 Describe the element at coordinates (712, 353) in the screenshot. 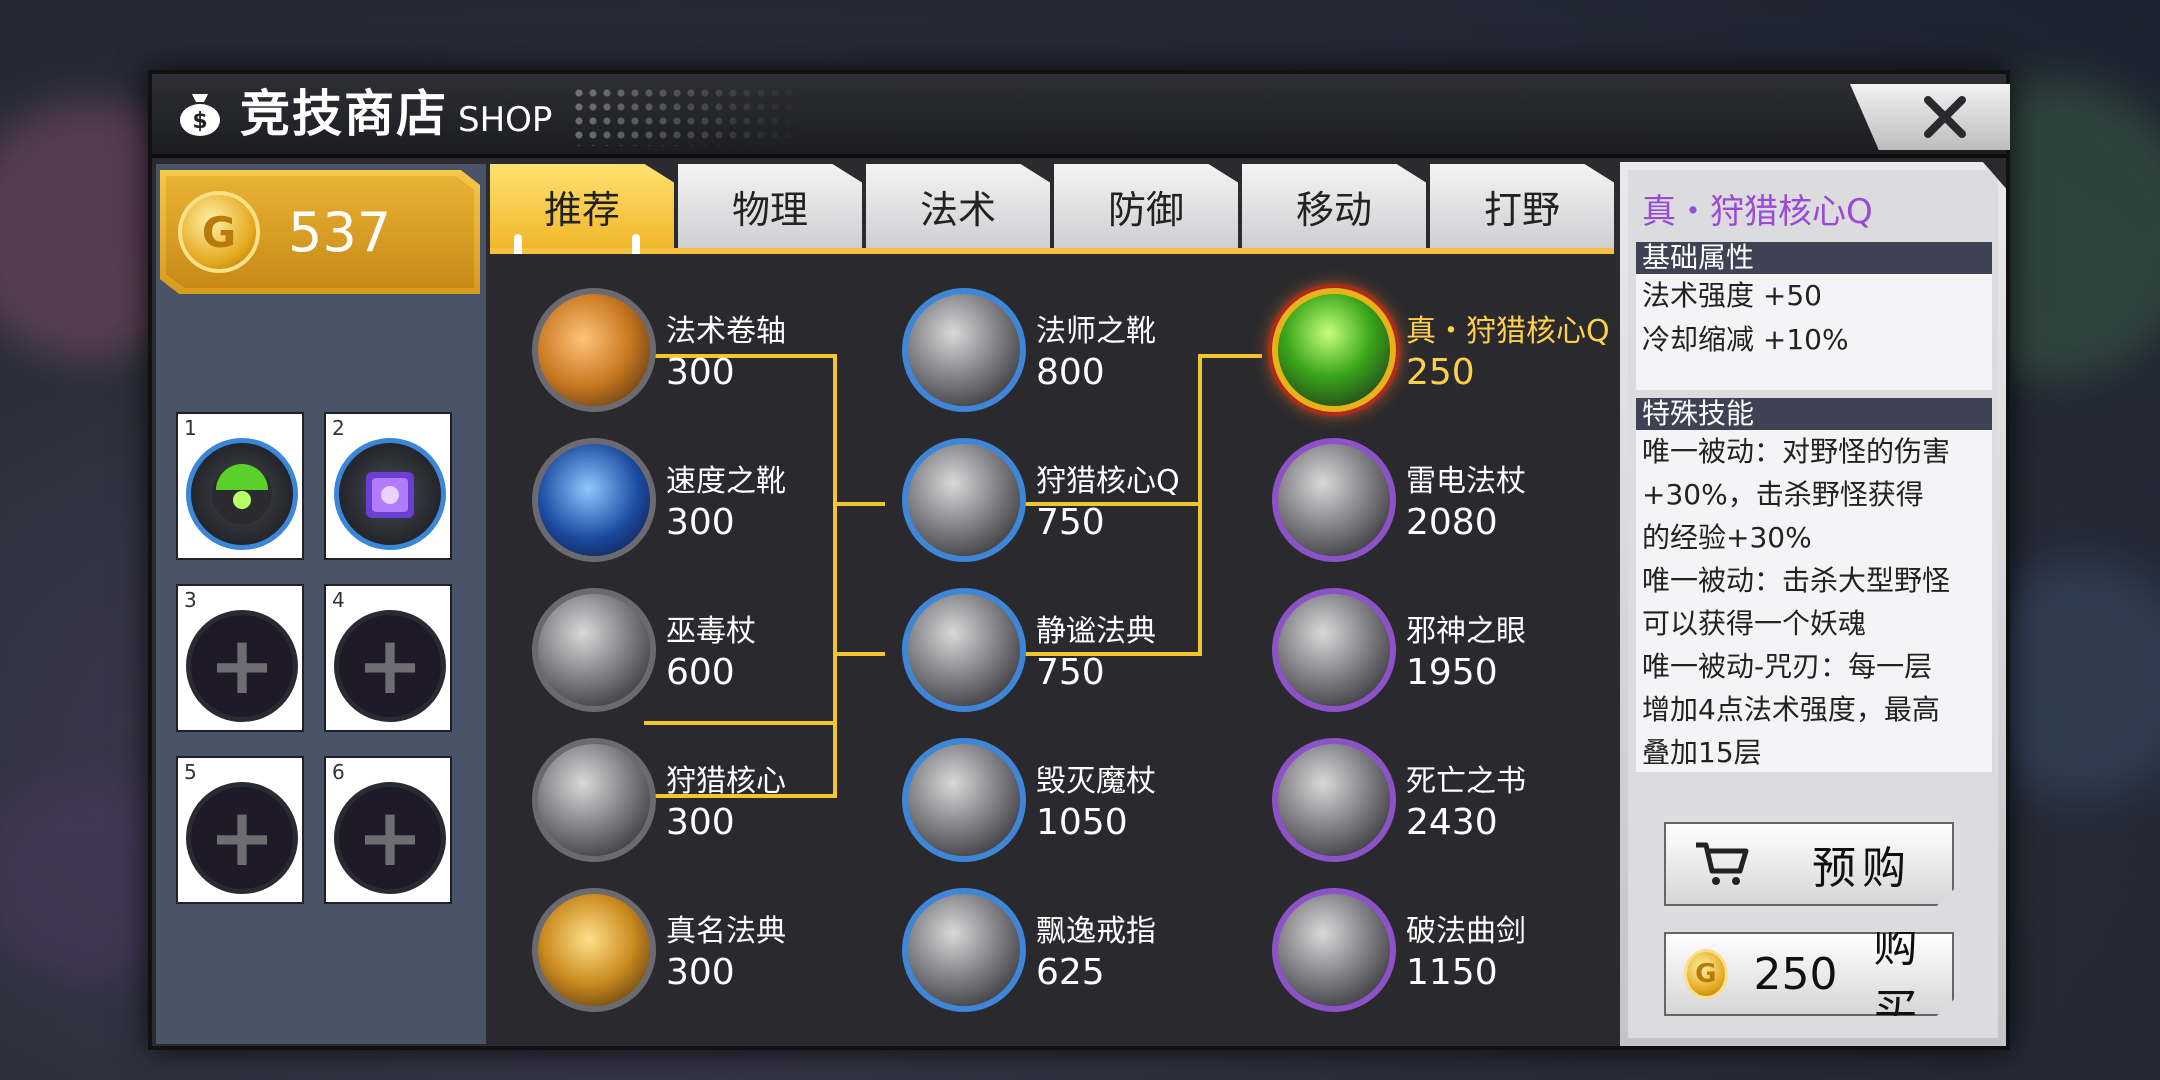

I see `shop-item: 法术卷轴 300` at that location.